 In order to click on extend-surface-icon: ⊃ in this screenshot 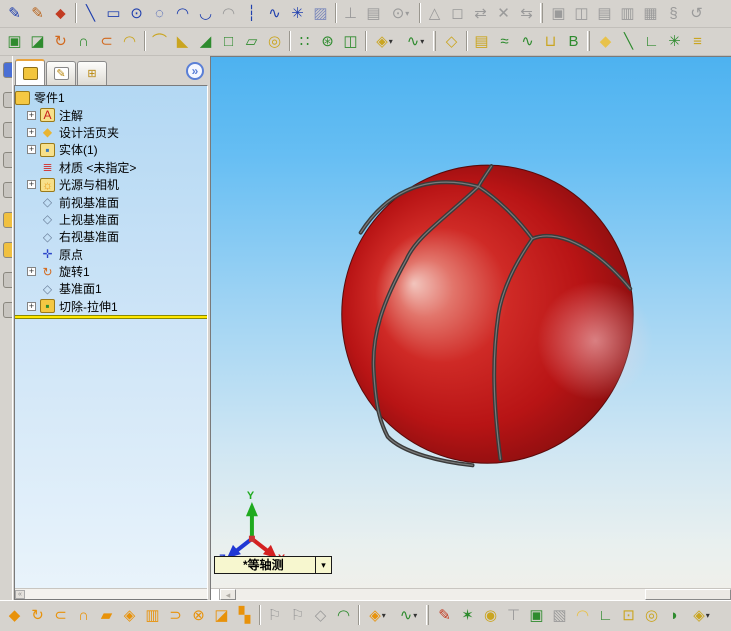, I will do `click(175, 615)`.